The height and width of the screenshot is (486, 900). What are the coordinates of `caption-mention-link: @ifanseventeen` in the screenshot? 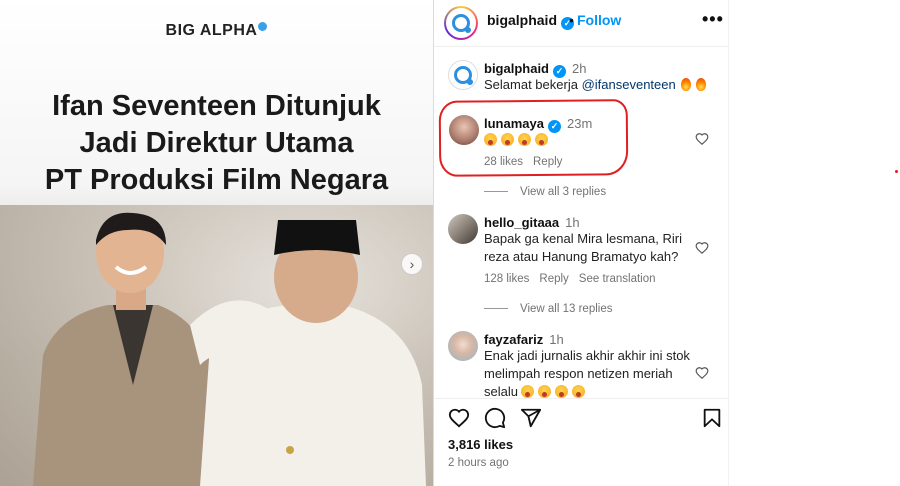 It's located at (629, 84).